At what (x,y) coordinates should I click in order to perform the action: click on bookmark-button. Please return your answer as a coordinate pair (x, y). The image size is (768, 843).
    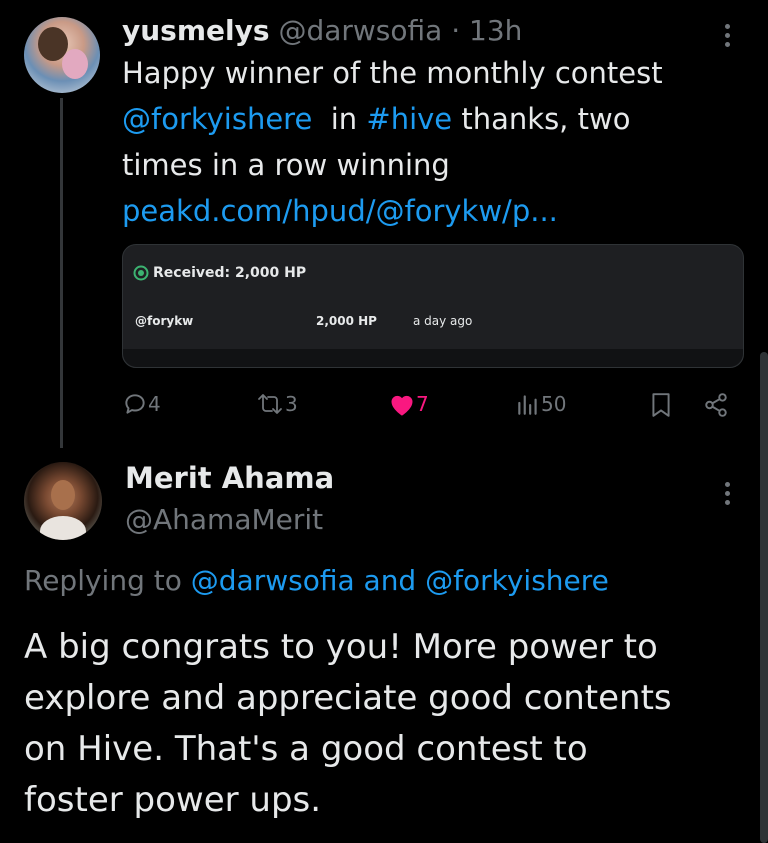
    Looking at the image, I should click on (661, 405).